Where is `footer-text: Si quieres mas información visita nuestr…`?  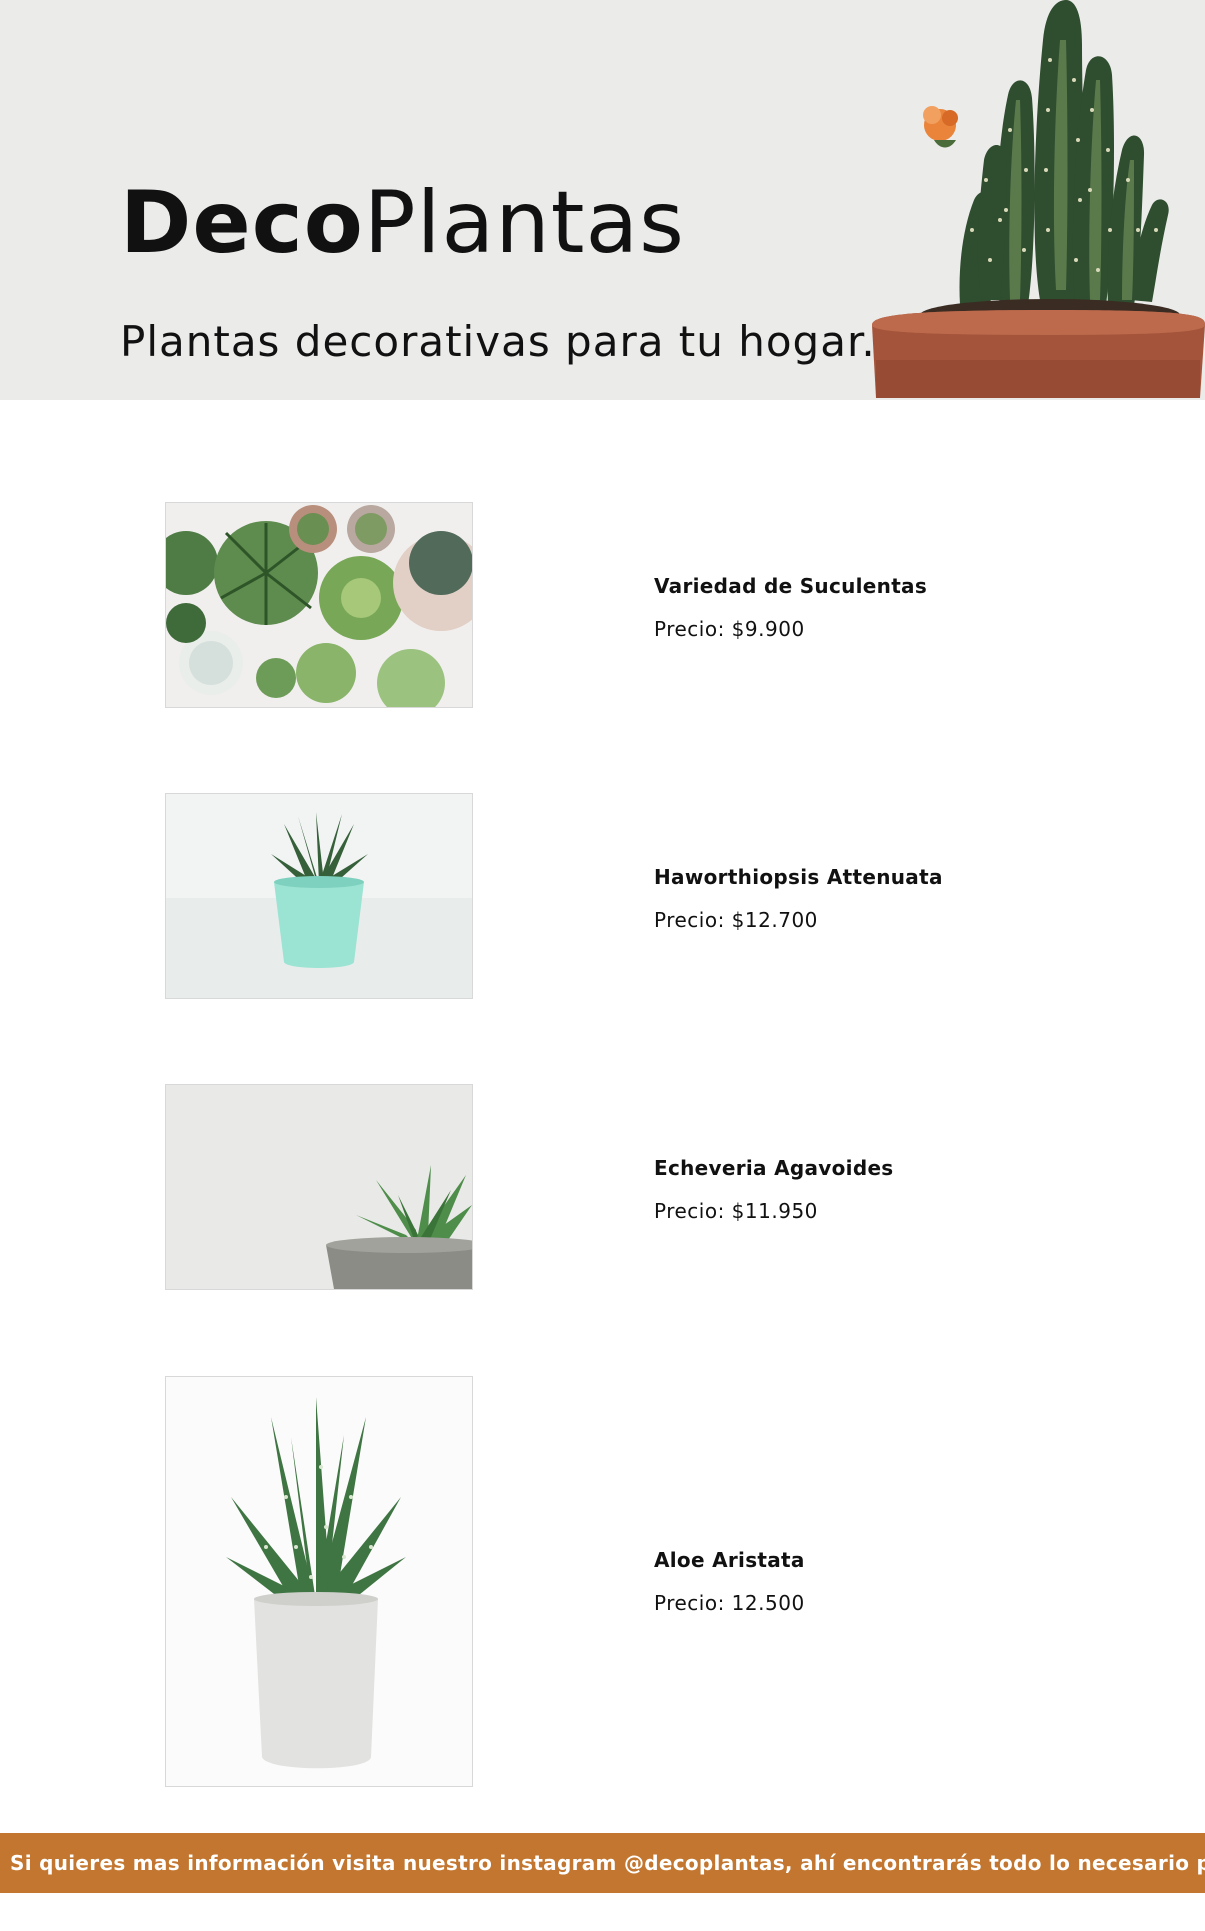
footer-text: Si quieres mas información visita nuestr… is located at coordinates (607, 1863).